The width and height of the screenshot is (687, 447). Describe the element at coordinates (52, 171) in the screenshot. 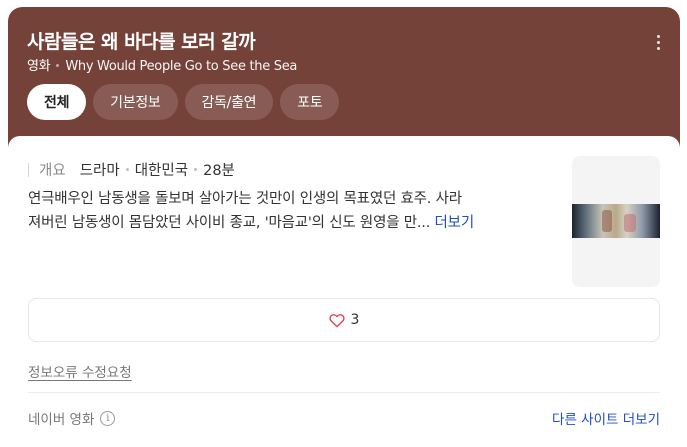

I see `overview-label: 개요` at that location.